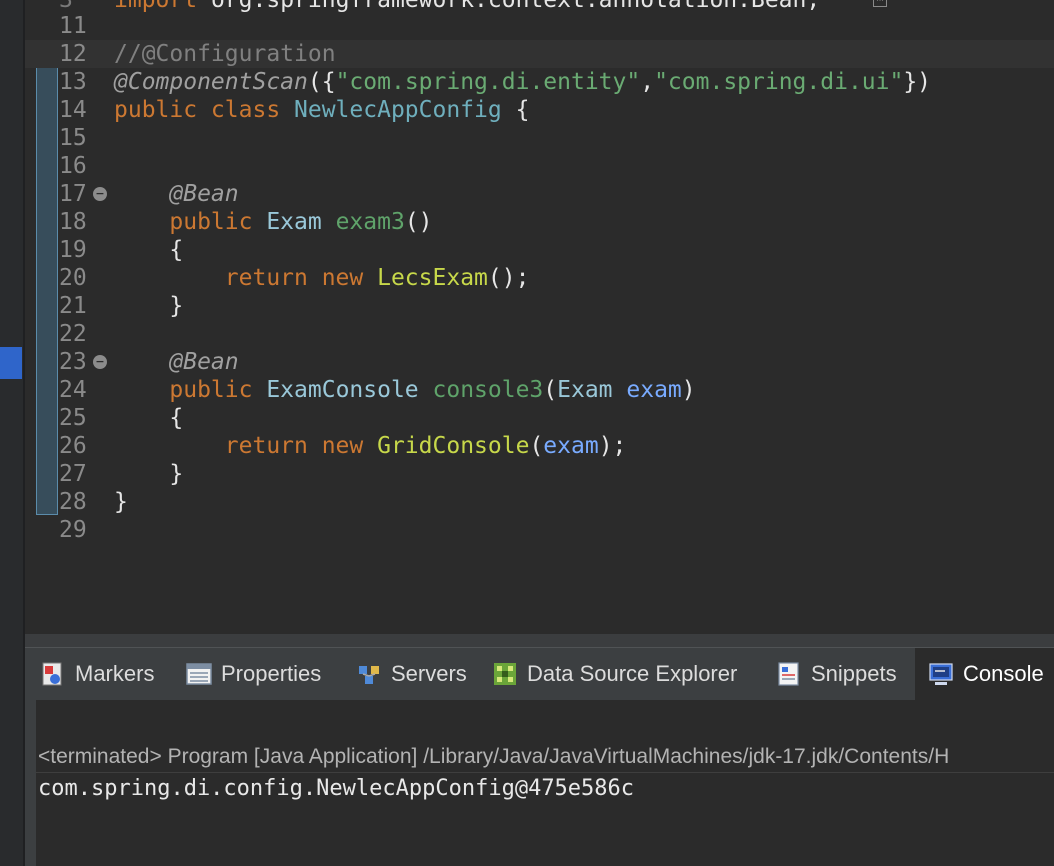 Image resolution: width=1054 pixels, height=866 pixels. I want to click on code-line: 11, so click(539, 26).